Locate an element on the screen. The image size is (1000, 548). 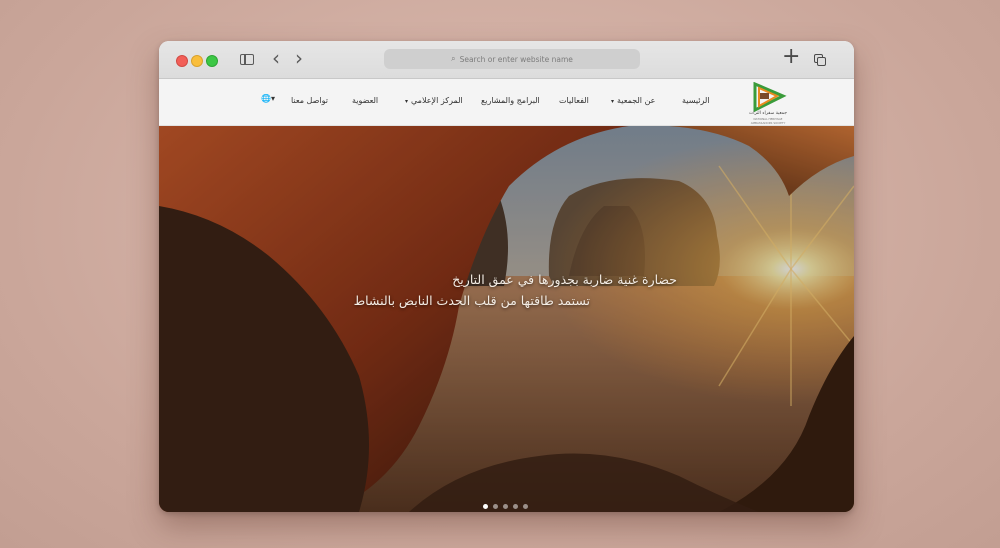
address-bar-placeholder: Search or enter website name is located at coordinates (516, 59).